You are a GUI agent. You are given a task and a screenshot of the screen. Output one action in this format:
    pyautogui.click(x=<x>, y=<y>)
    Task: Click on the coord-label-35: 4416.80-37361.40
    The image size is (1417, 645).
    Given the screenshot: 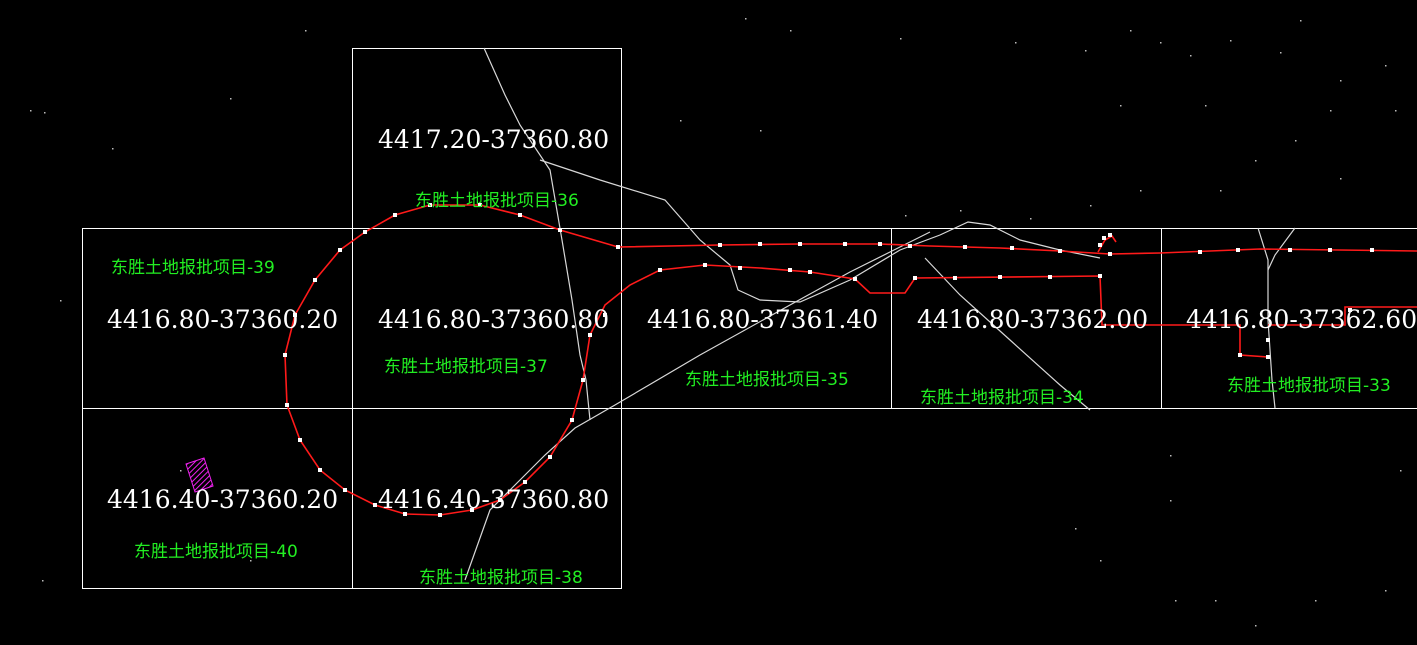 What is the action you would take?
    pyautogui.click(x=762, y=319)
    